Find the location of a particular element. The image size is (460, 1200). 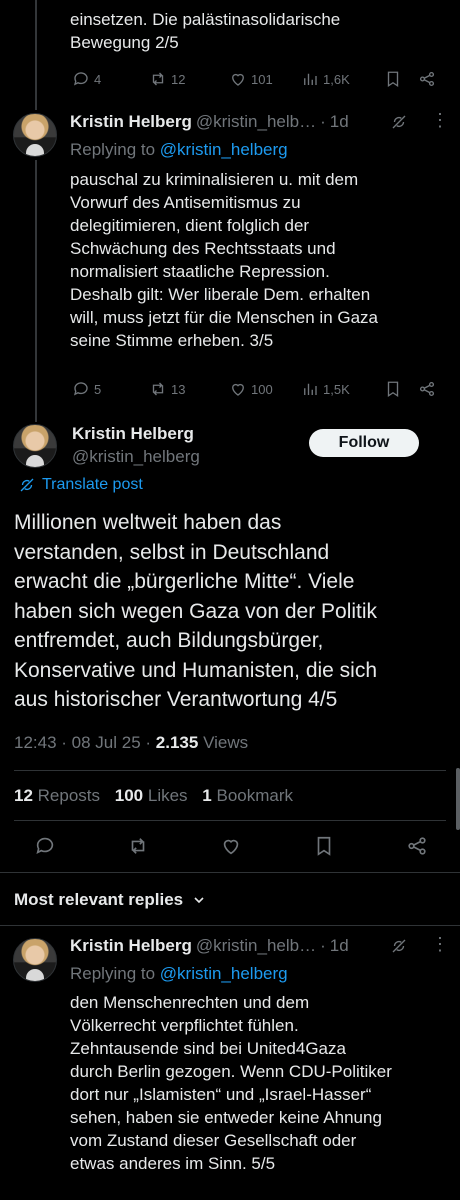

top-tweet-actions: 4 12 101 1,6K is located at coordinates (255, 79).